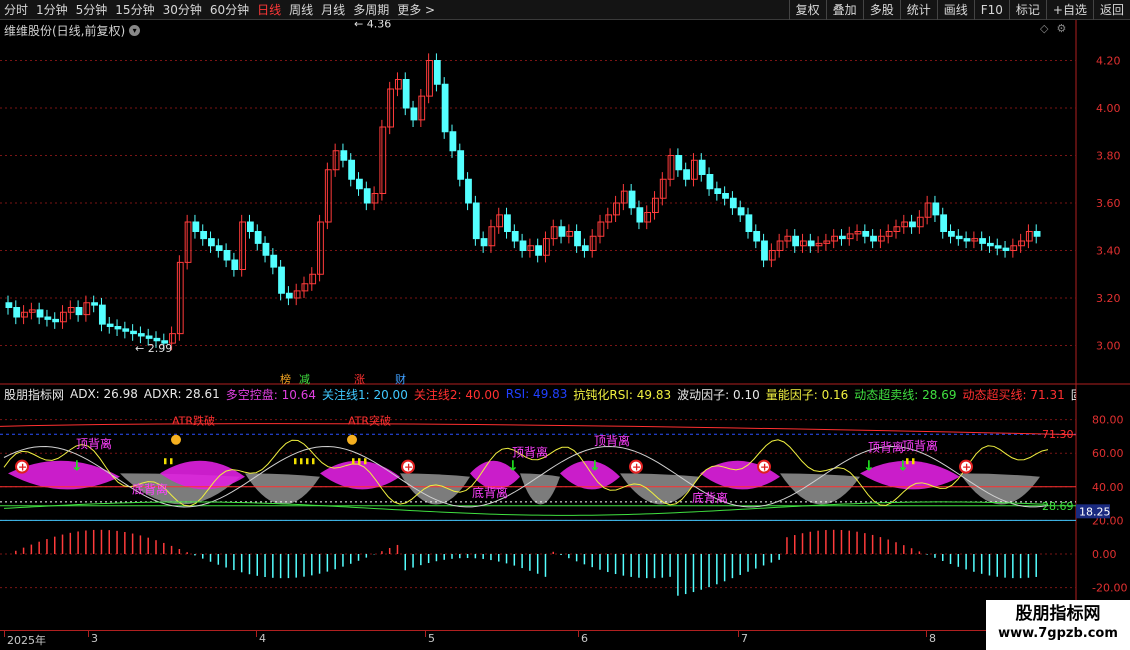  Describe the element at coordinates (269, 10) in the screenshot. I see `tab-period-6: 日线` at that location.